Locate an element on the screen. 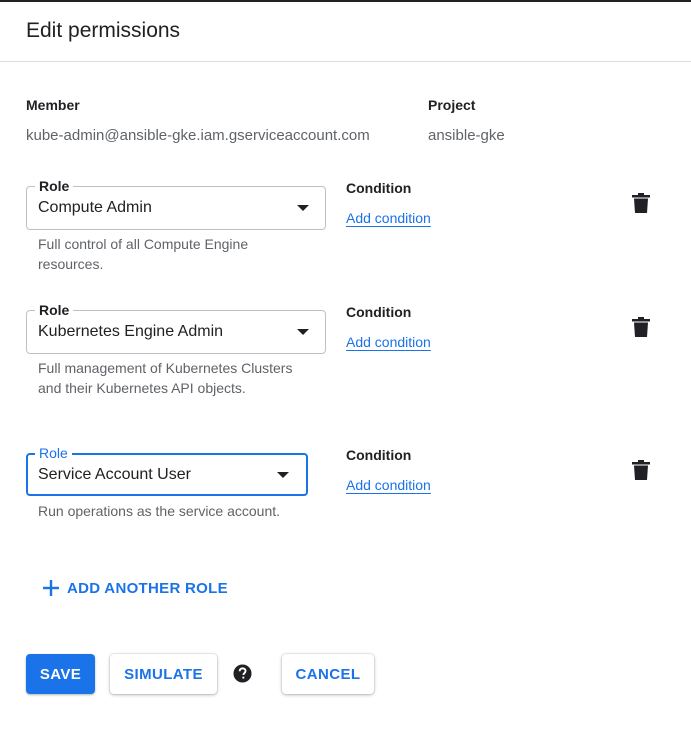  add-another-role-button: ADD ANOTHER ROLE is located at coordinates (135, 588).